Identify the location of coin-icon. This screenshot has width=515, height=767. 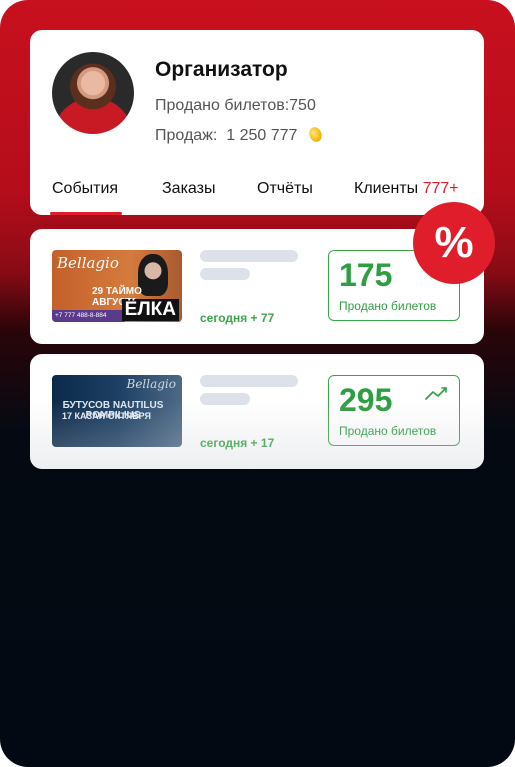
(315, 134).